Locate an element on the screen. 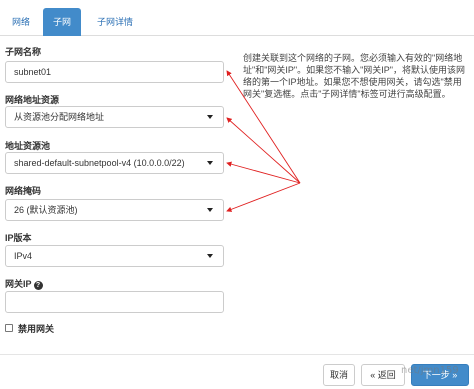 Image resolution: width=474 pixels, height=389 pixels. gateway-ip-label: 网关IP? is located at coordinates (24, 283).